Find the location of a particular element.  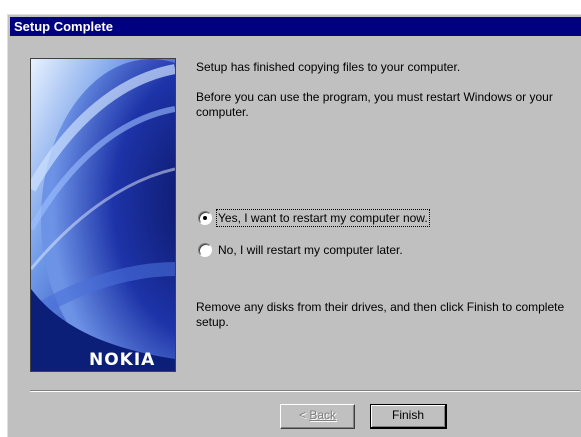

back-prefix: < is located at coordinates (304, 415).